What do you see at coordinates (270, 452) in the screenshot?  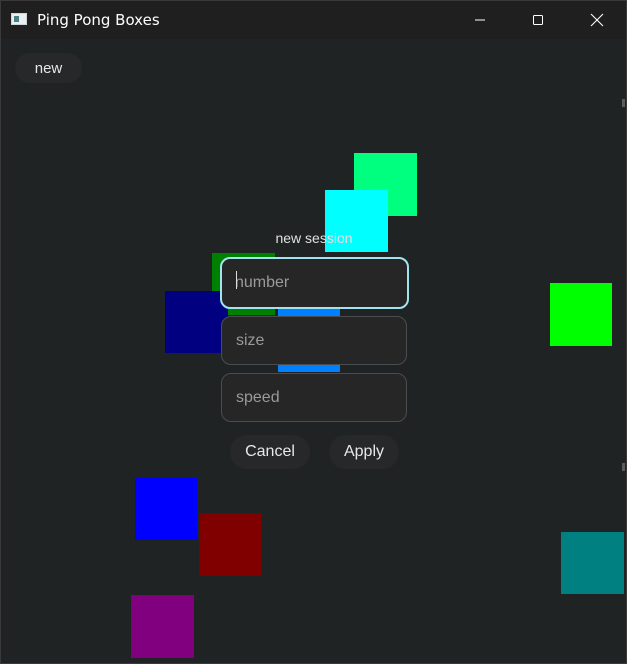 I see `cancel-button: Cancel` at bounding box center [270, 452].